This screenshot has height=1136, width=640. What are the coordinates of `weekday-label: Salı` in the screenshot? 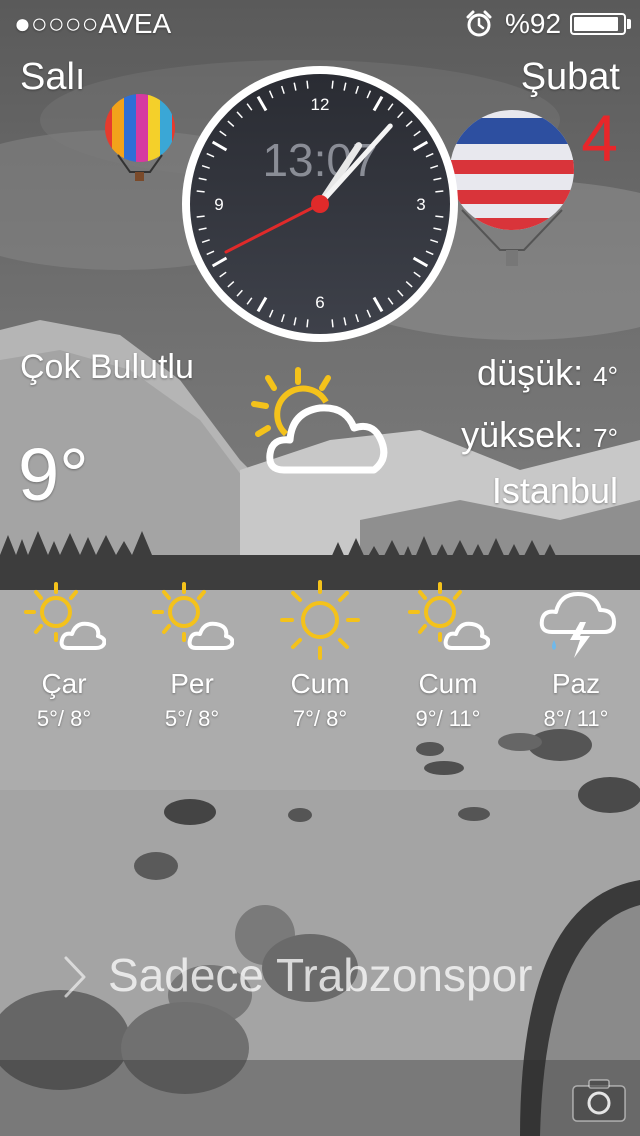 It's located at (53, 77).